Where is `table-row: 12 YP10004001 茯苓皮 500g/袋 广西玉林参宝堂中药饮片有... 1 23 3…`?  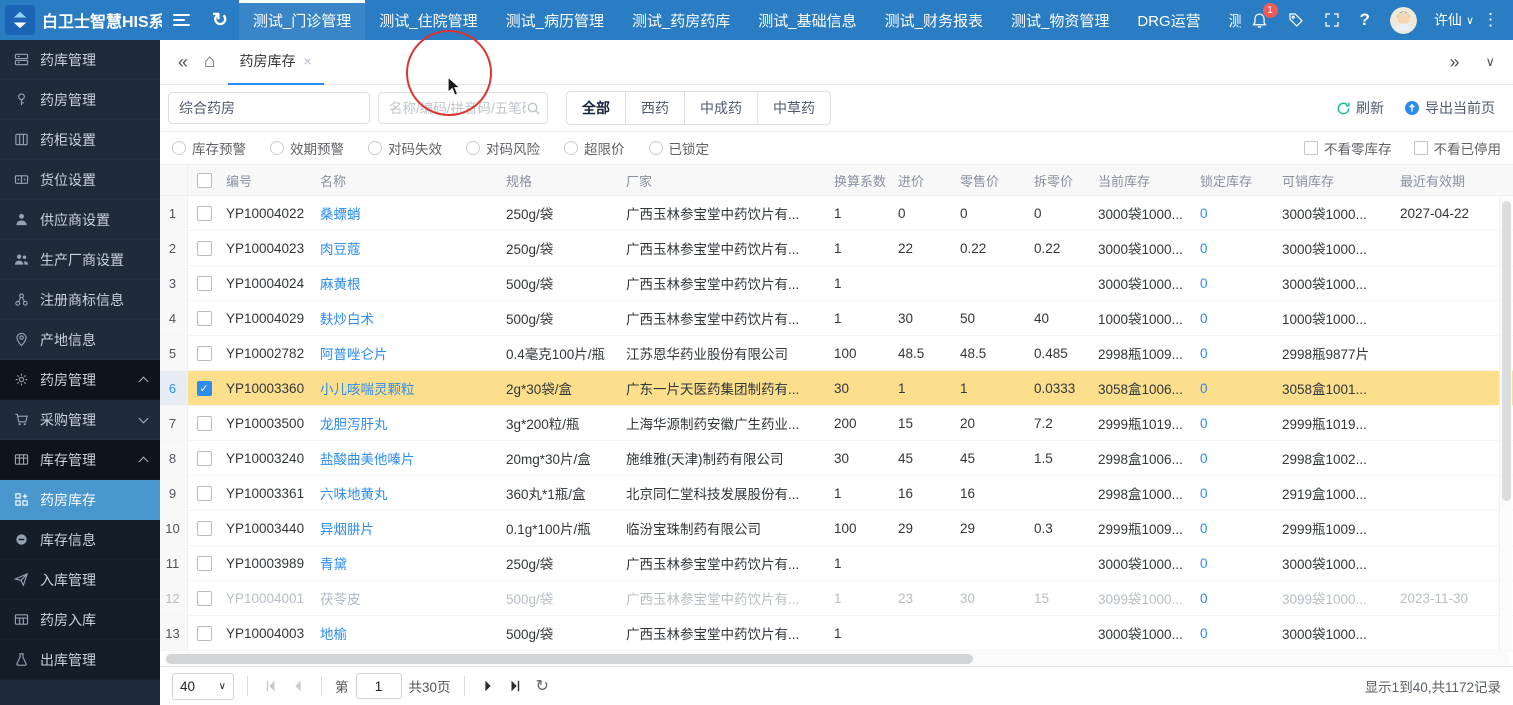 table-row: 12 YP10004001 茯苓皮 500g/袋 广西玉林参宝堂中药饮片有... 1 23 3… is located at coordinates (836, 598).